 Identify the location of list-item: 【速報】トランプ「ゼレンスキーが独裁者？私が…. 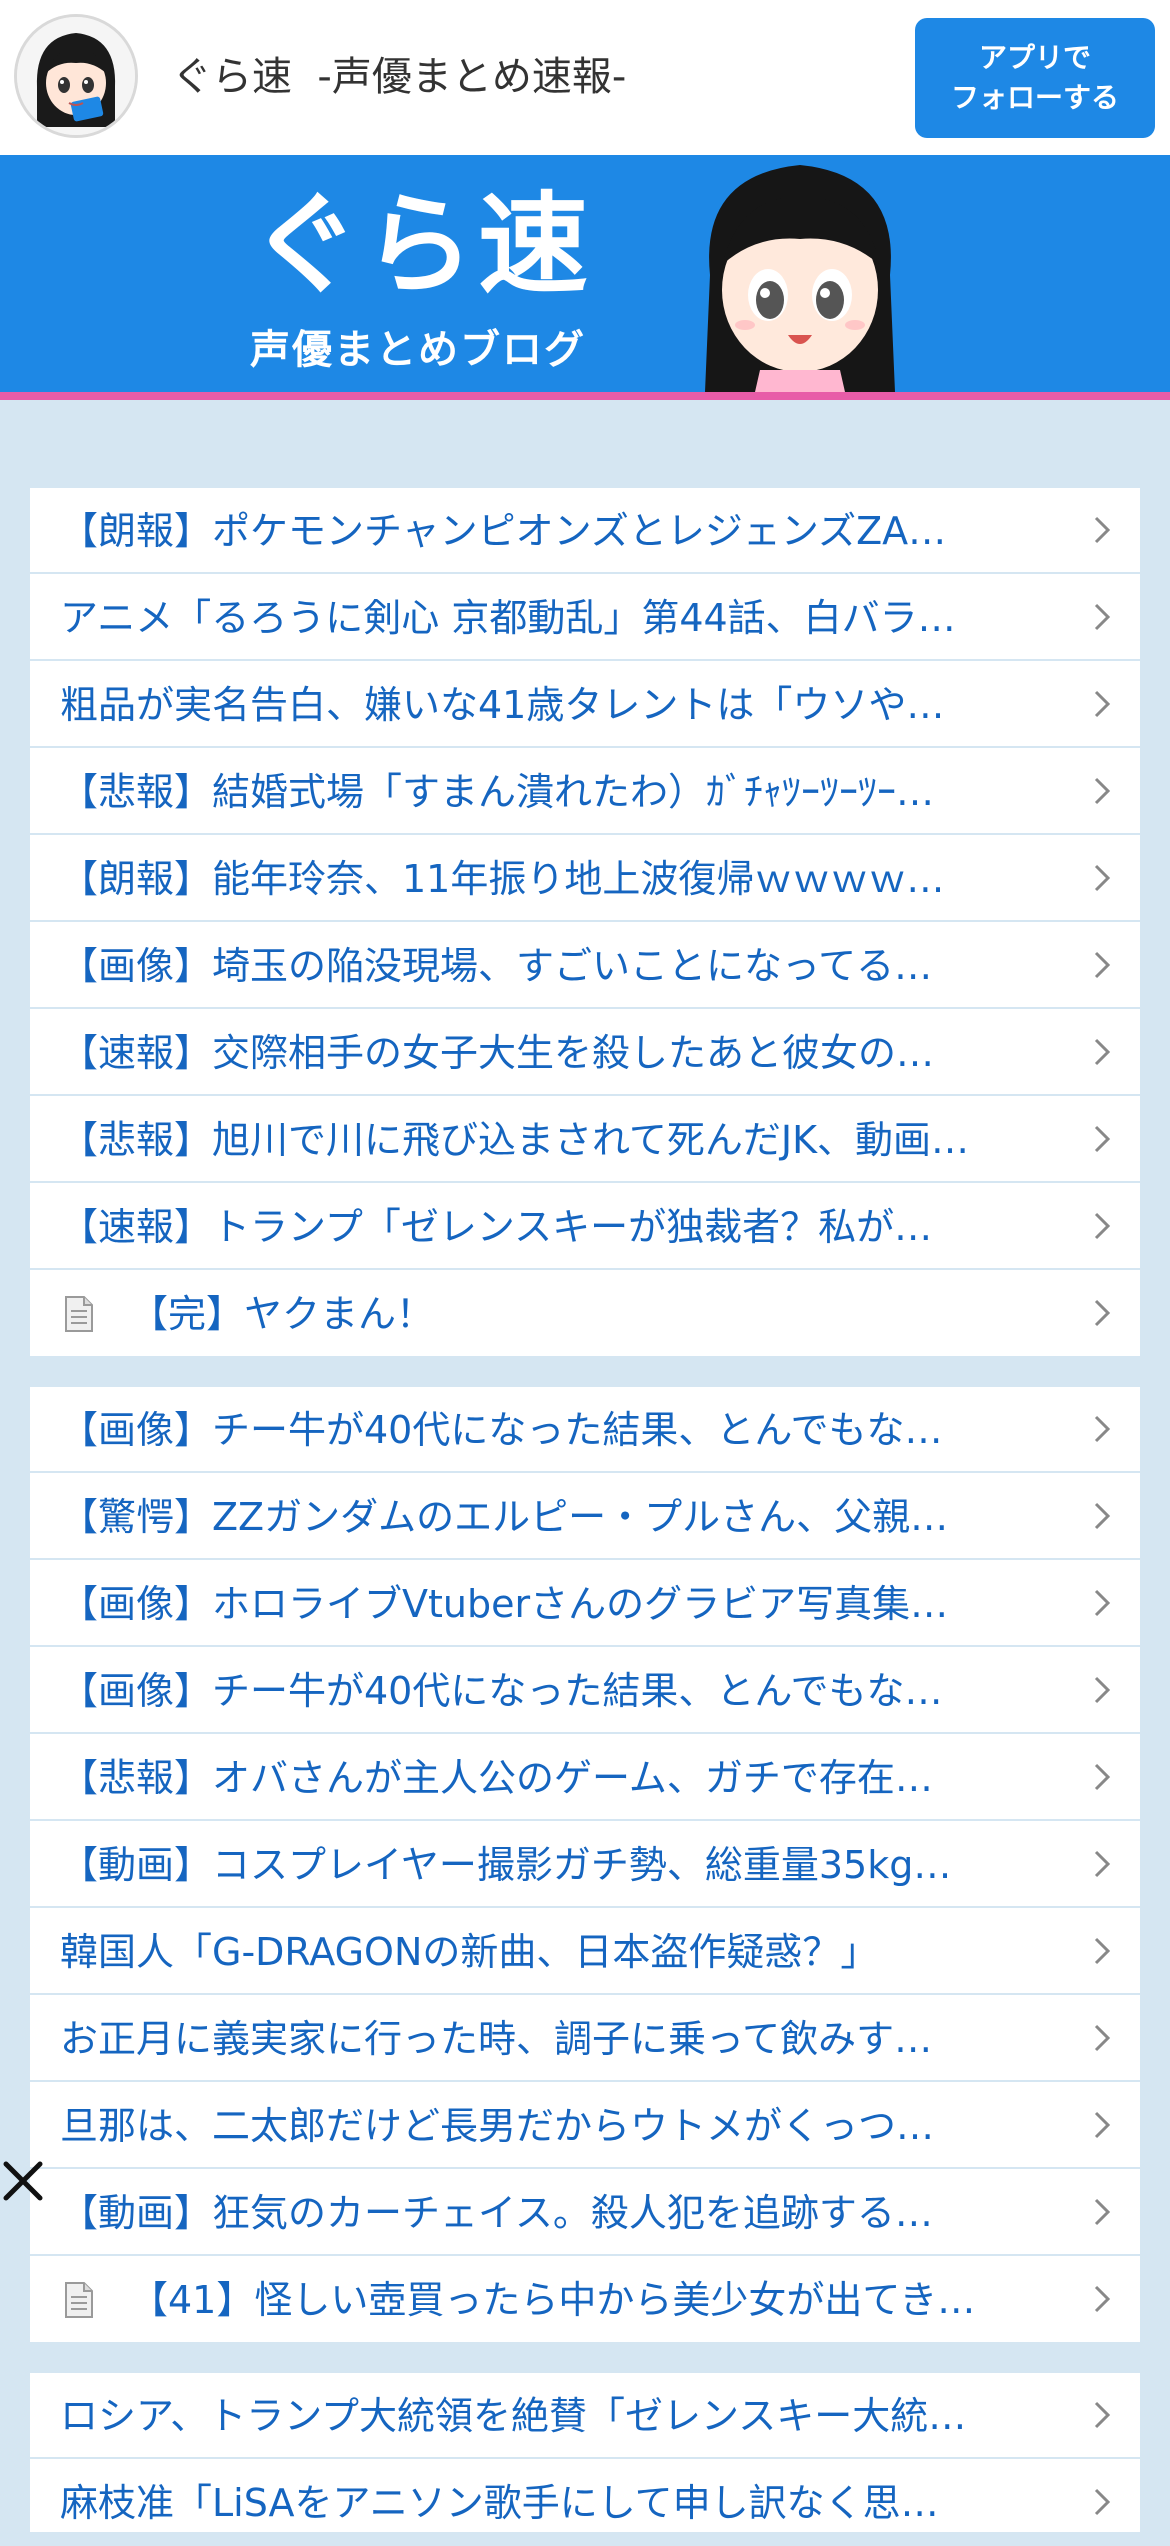
(585, 1227).